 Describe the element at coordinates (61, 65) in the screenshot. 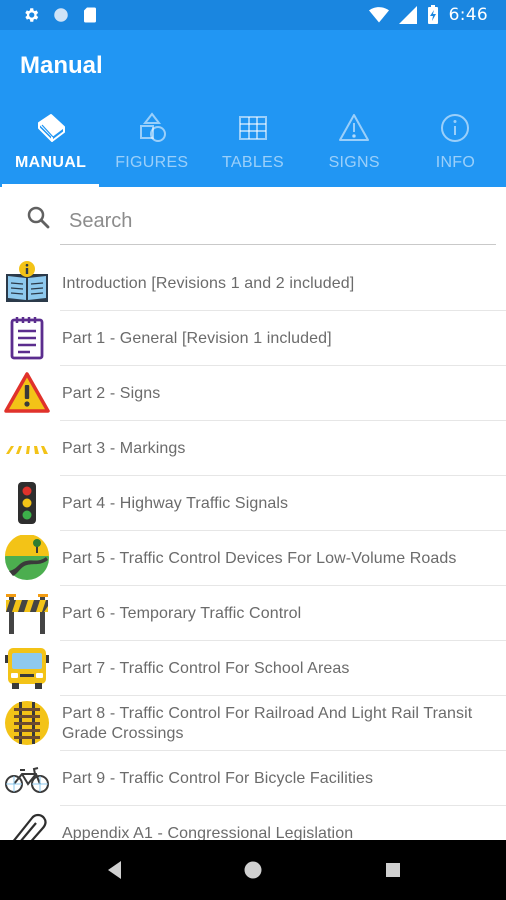

I see `page-title: Manual` at that location.